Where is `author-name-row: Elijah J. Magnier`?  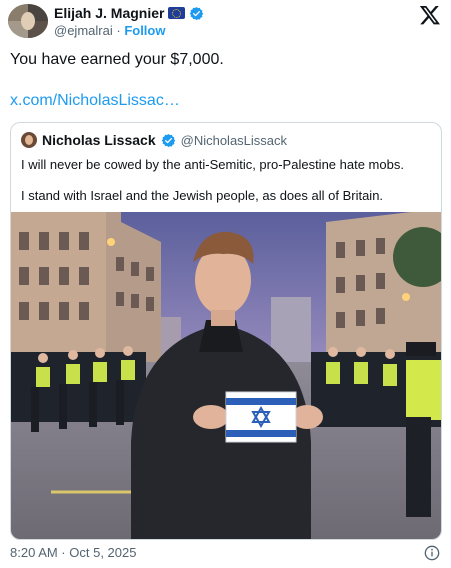 author-name-row: Elijah J. Magnier is located at coordinates (129, 13).